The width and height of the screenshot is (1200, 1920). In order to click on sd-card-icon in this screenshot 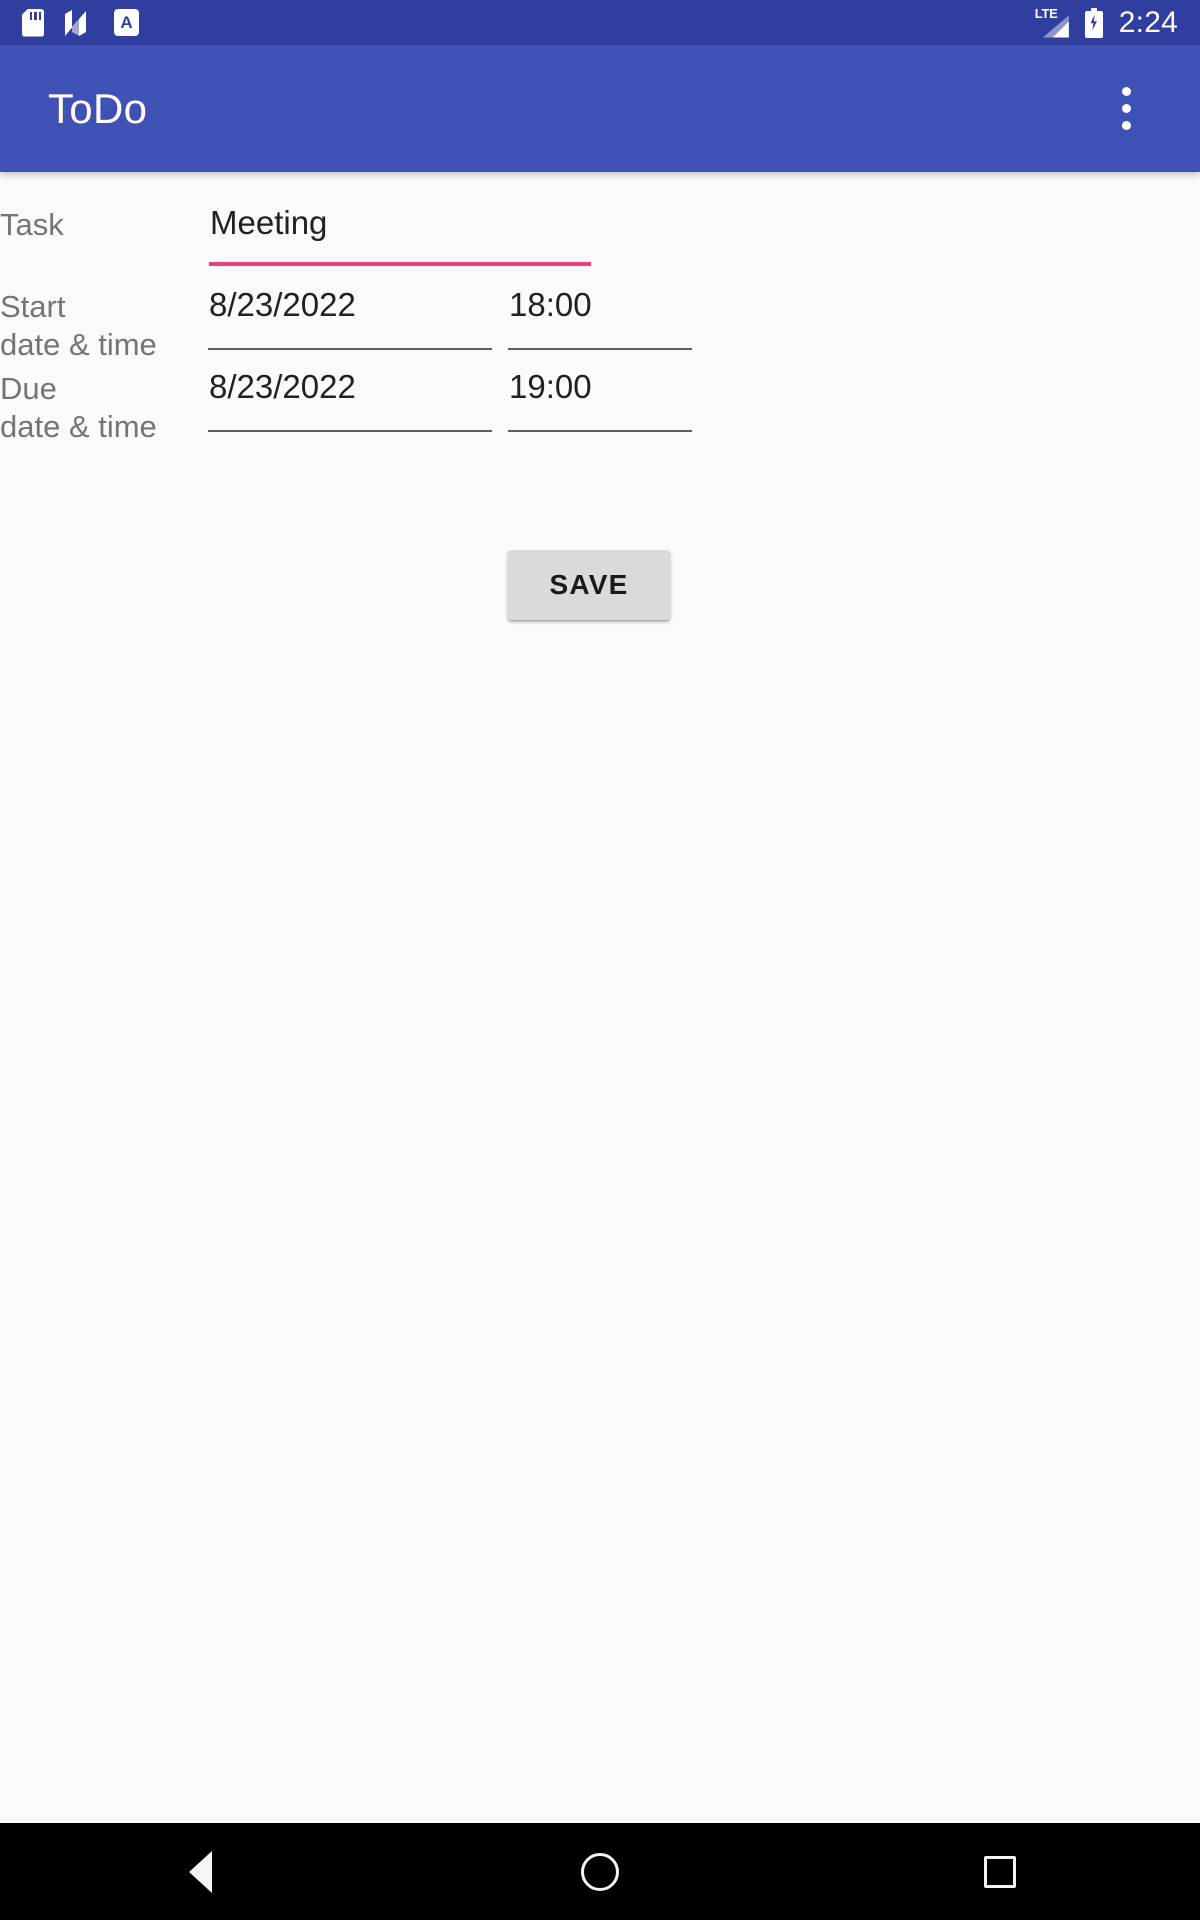, I will do `click(33, 22)`.